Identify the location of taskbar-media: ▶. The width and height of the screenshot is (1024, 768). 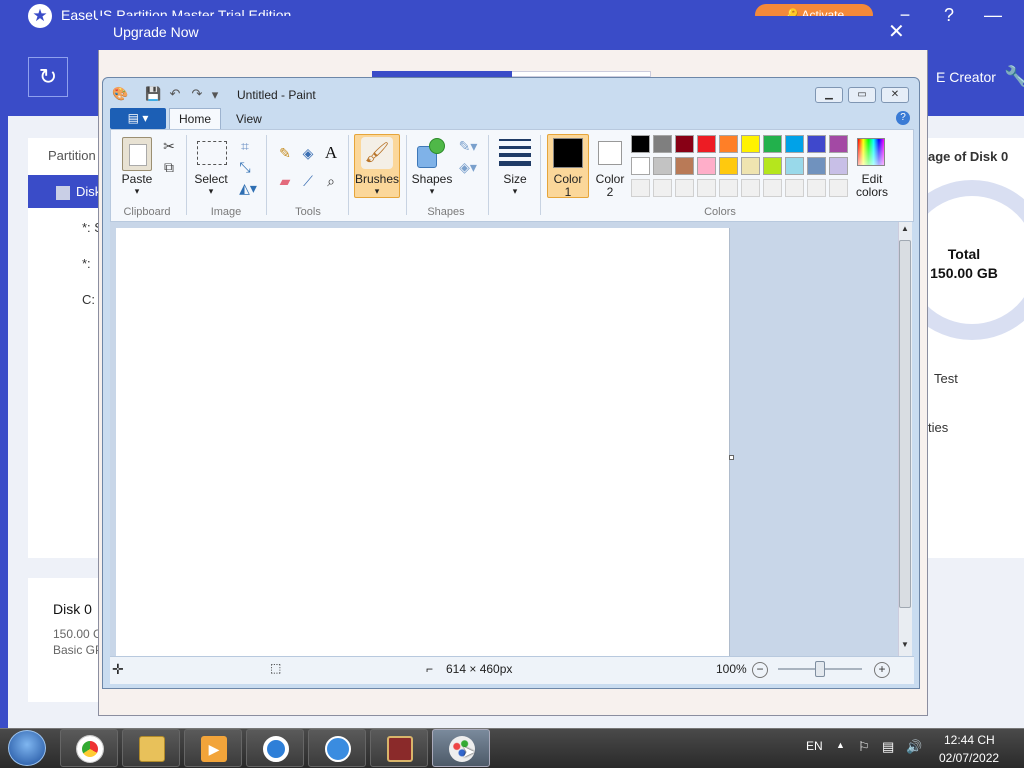
(213, 748).